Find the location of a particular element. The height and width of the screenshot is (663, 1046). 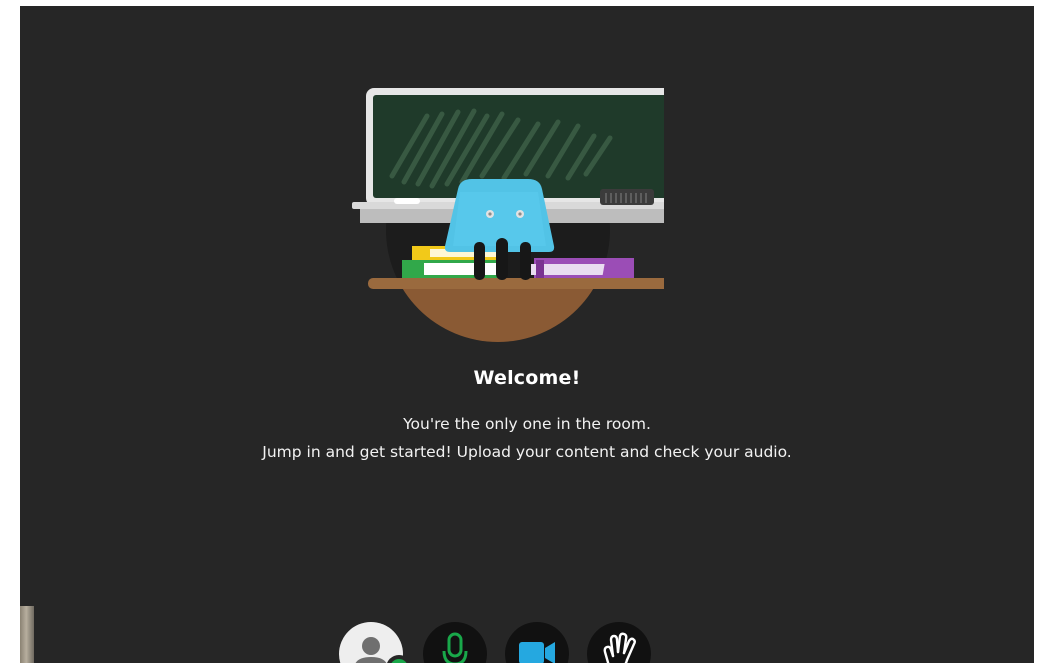

user-avatar-button is located at coordinates (375, 642).